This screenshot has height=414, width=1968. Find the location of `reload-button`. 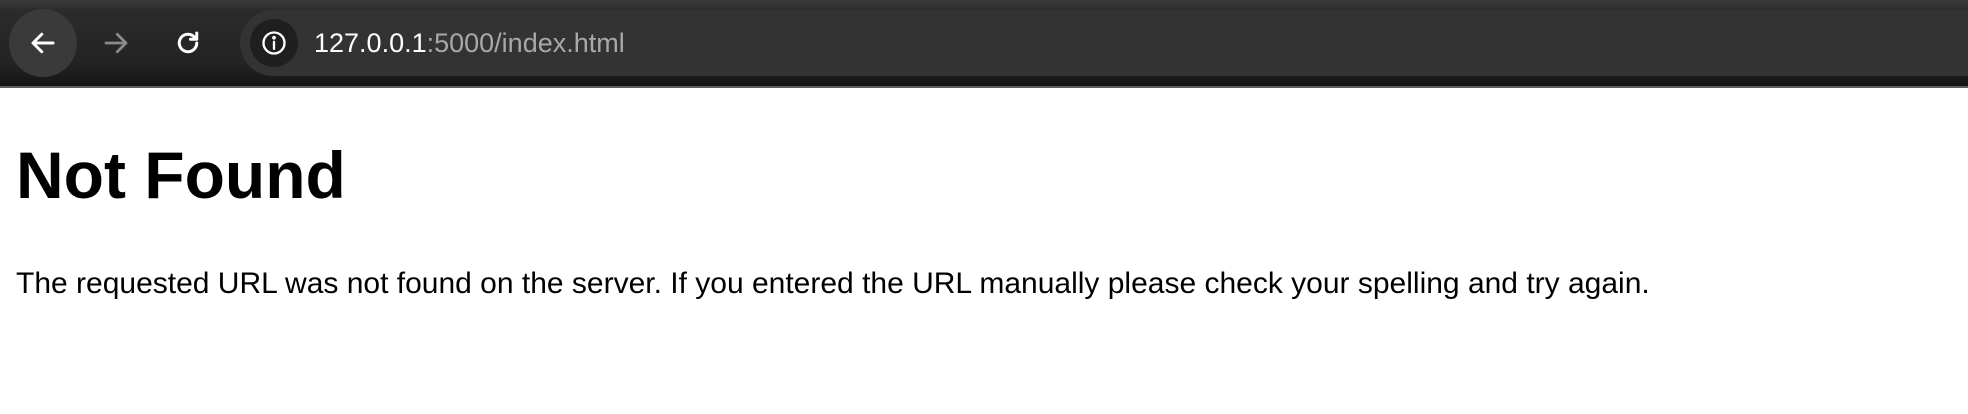

reload-button is located at coordinates (188, 43).